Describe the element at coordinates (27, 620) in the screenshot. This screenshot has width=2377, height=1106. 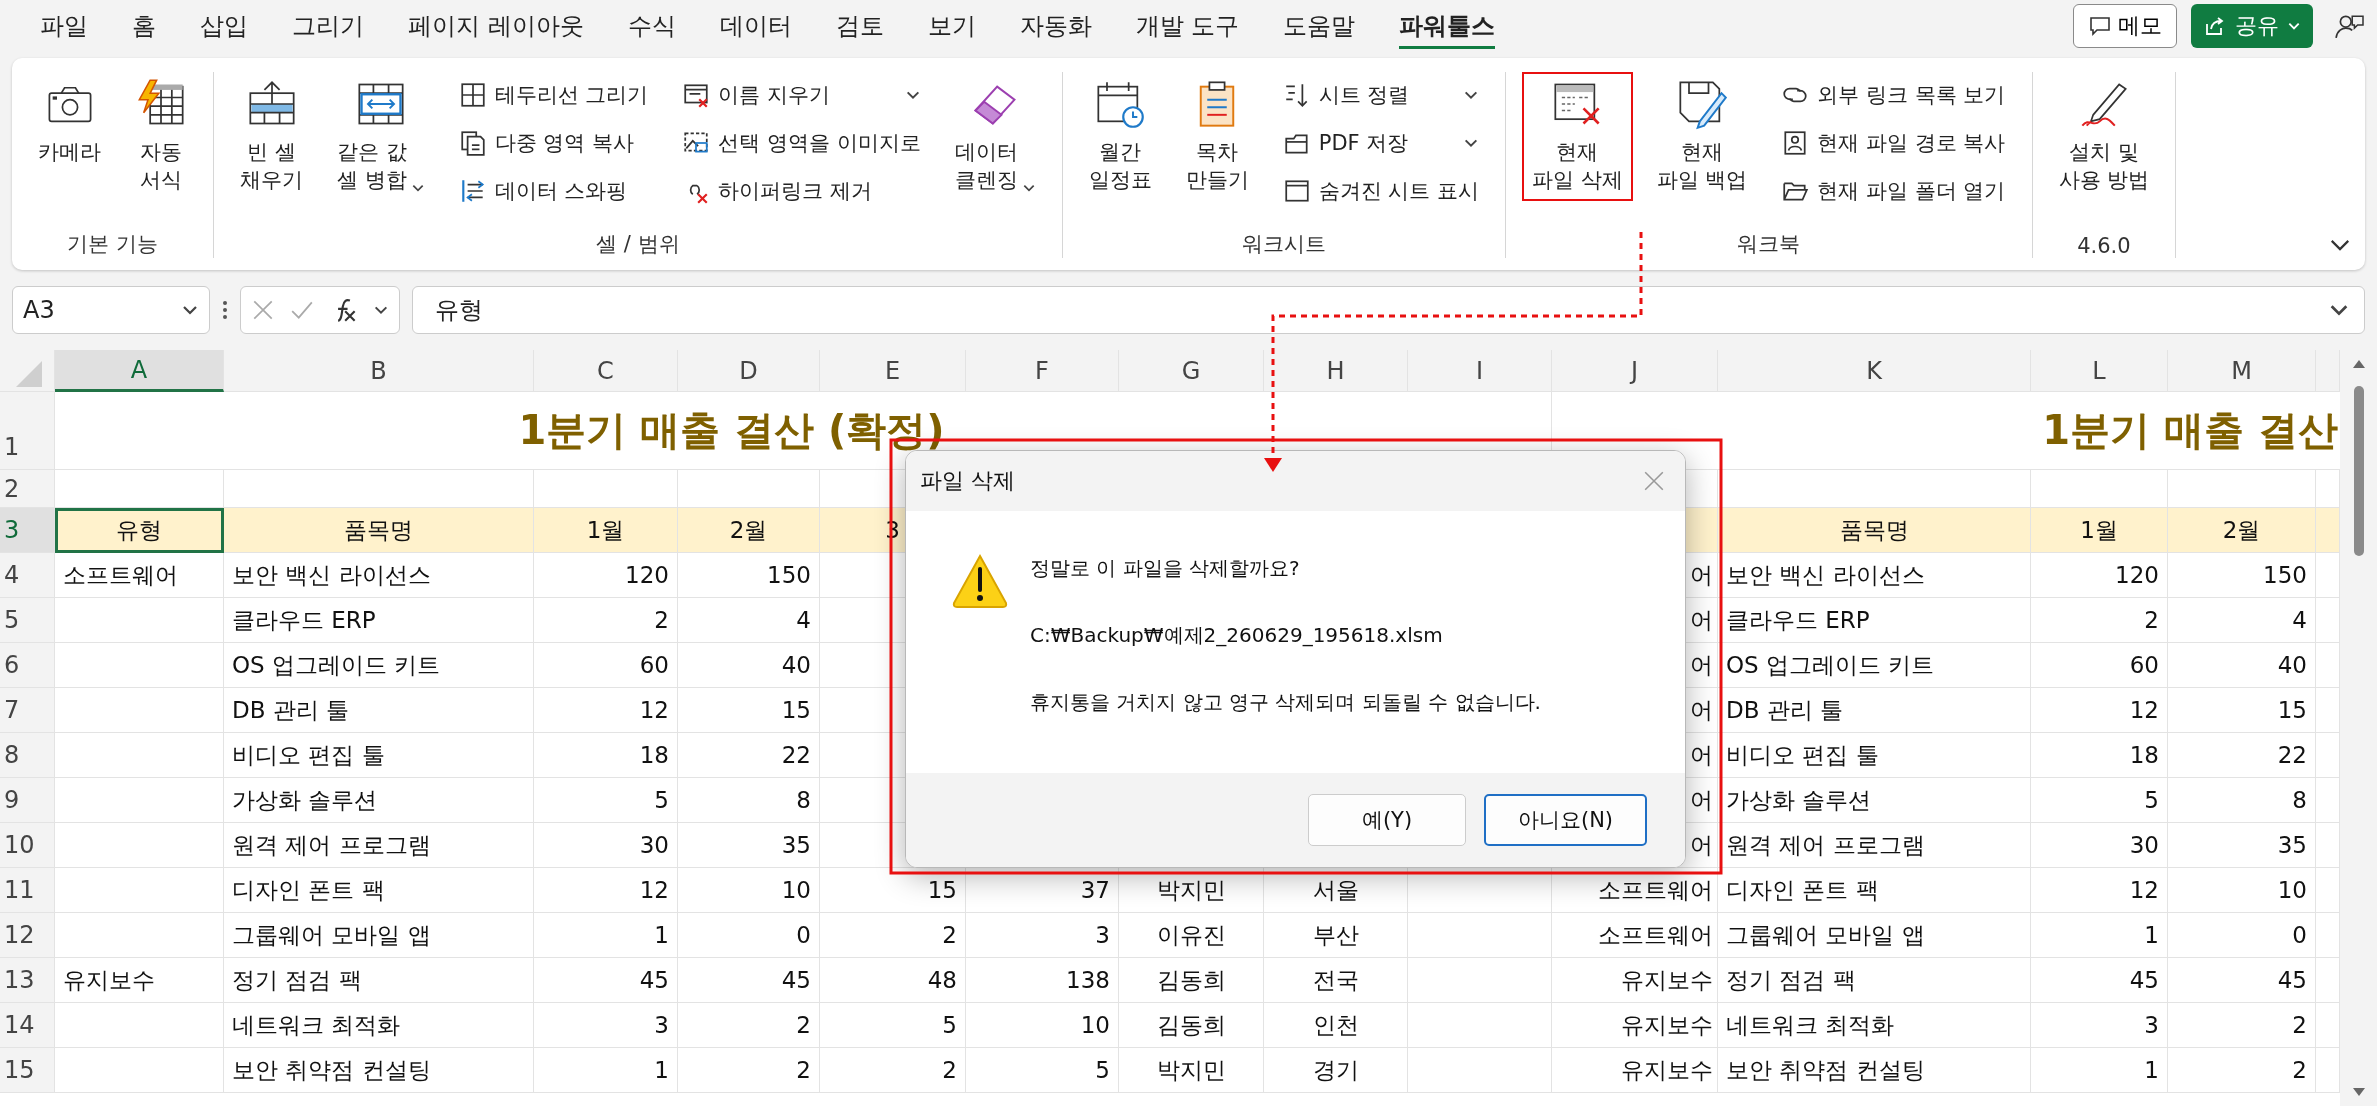
I see `row-header: 5` at that location.